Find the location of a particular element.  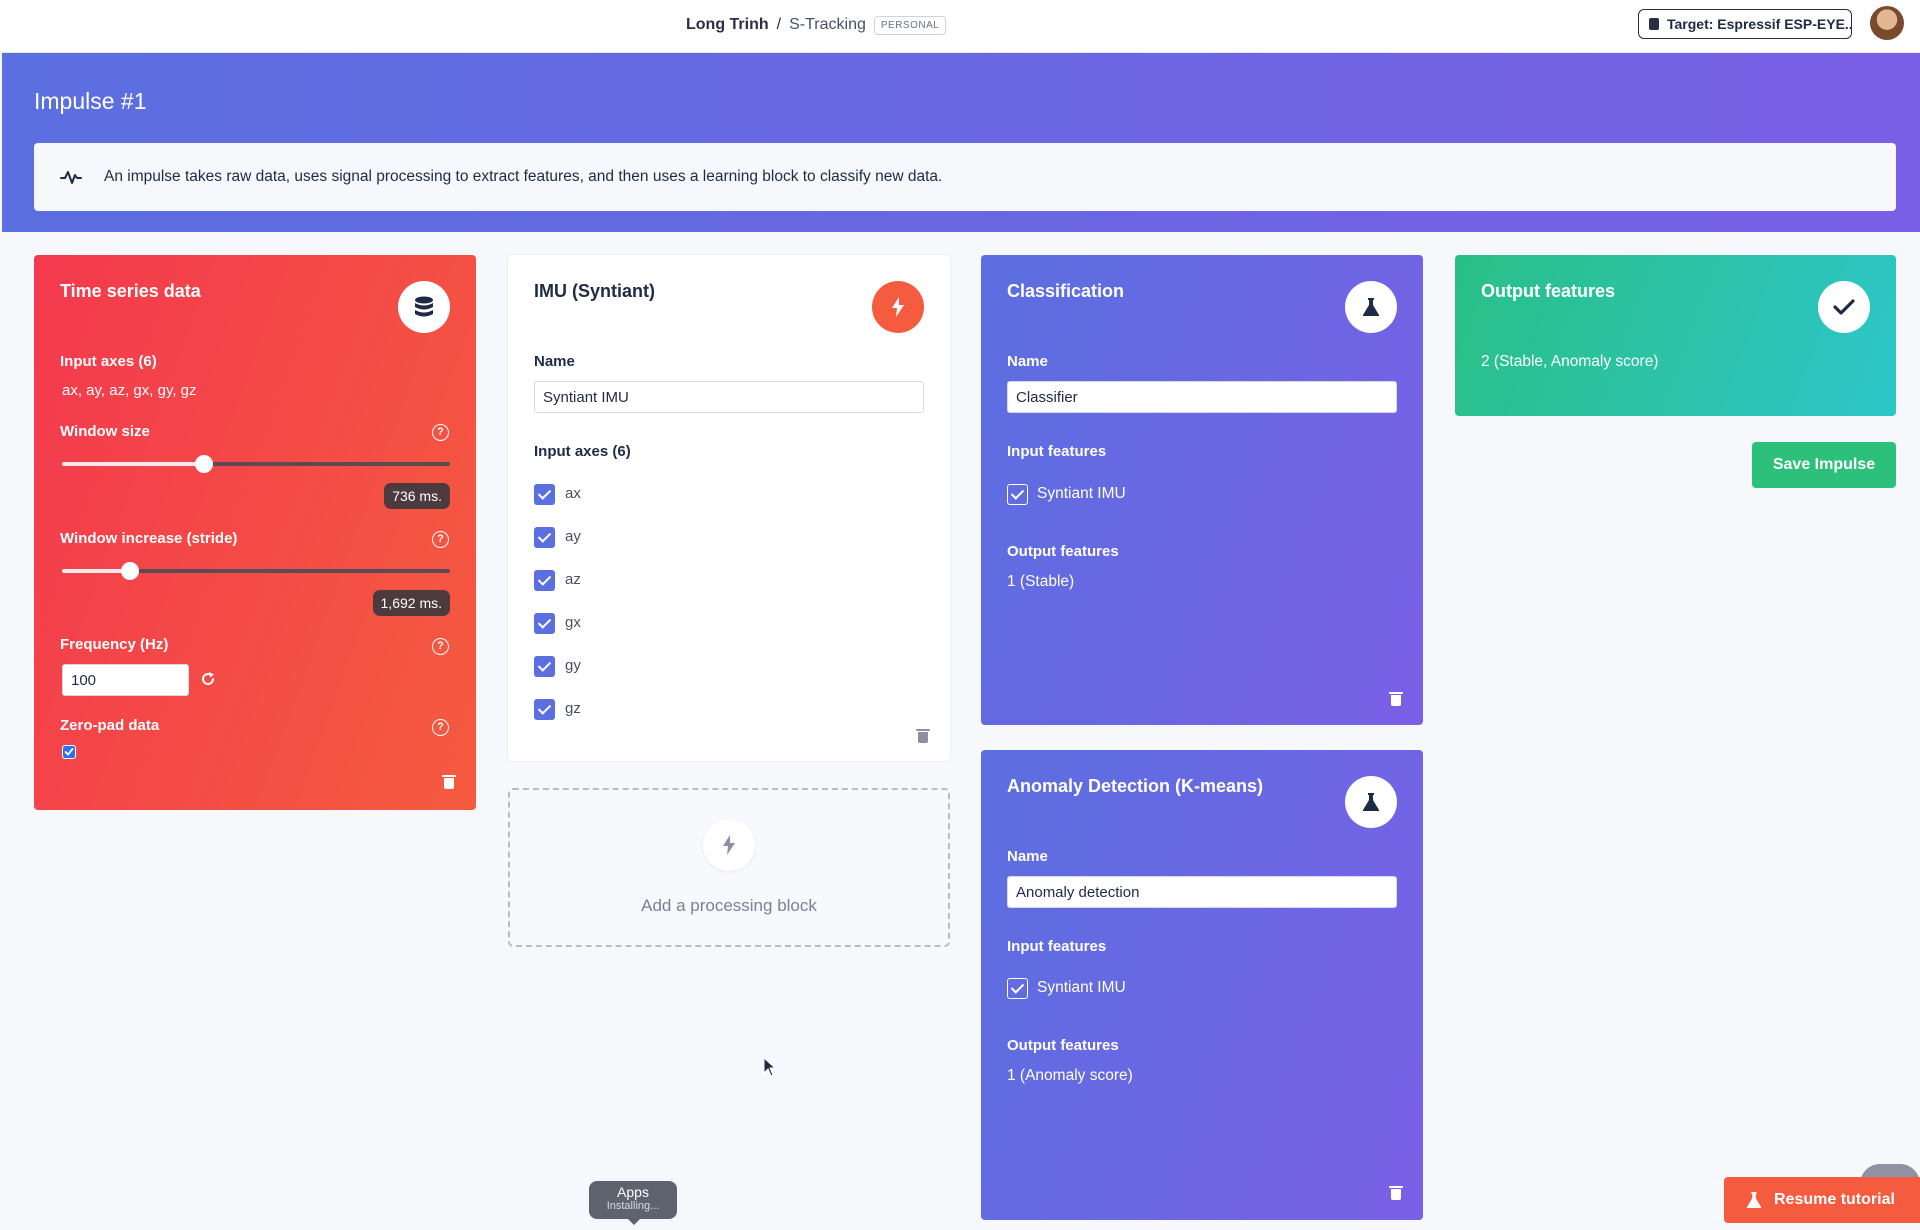

delete-anomaly-trash-icon is located at coordinates (1396, 1193).